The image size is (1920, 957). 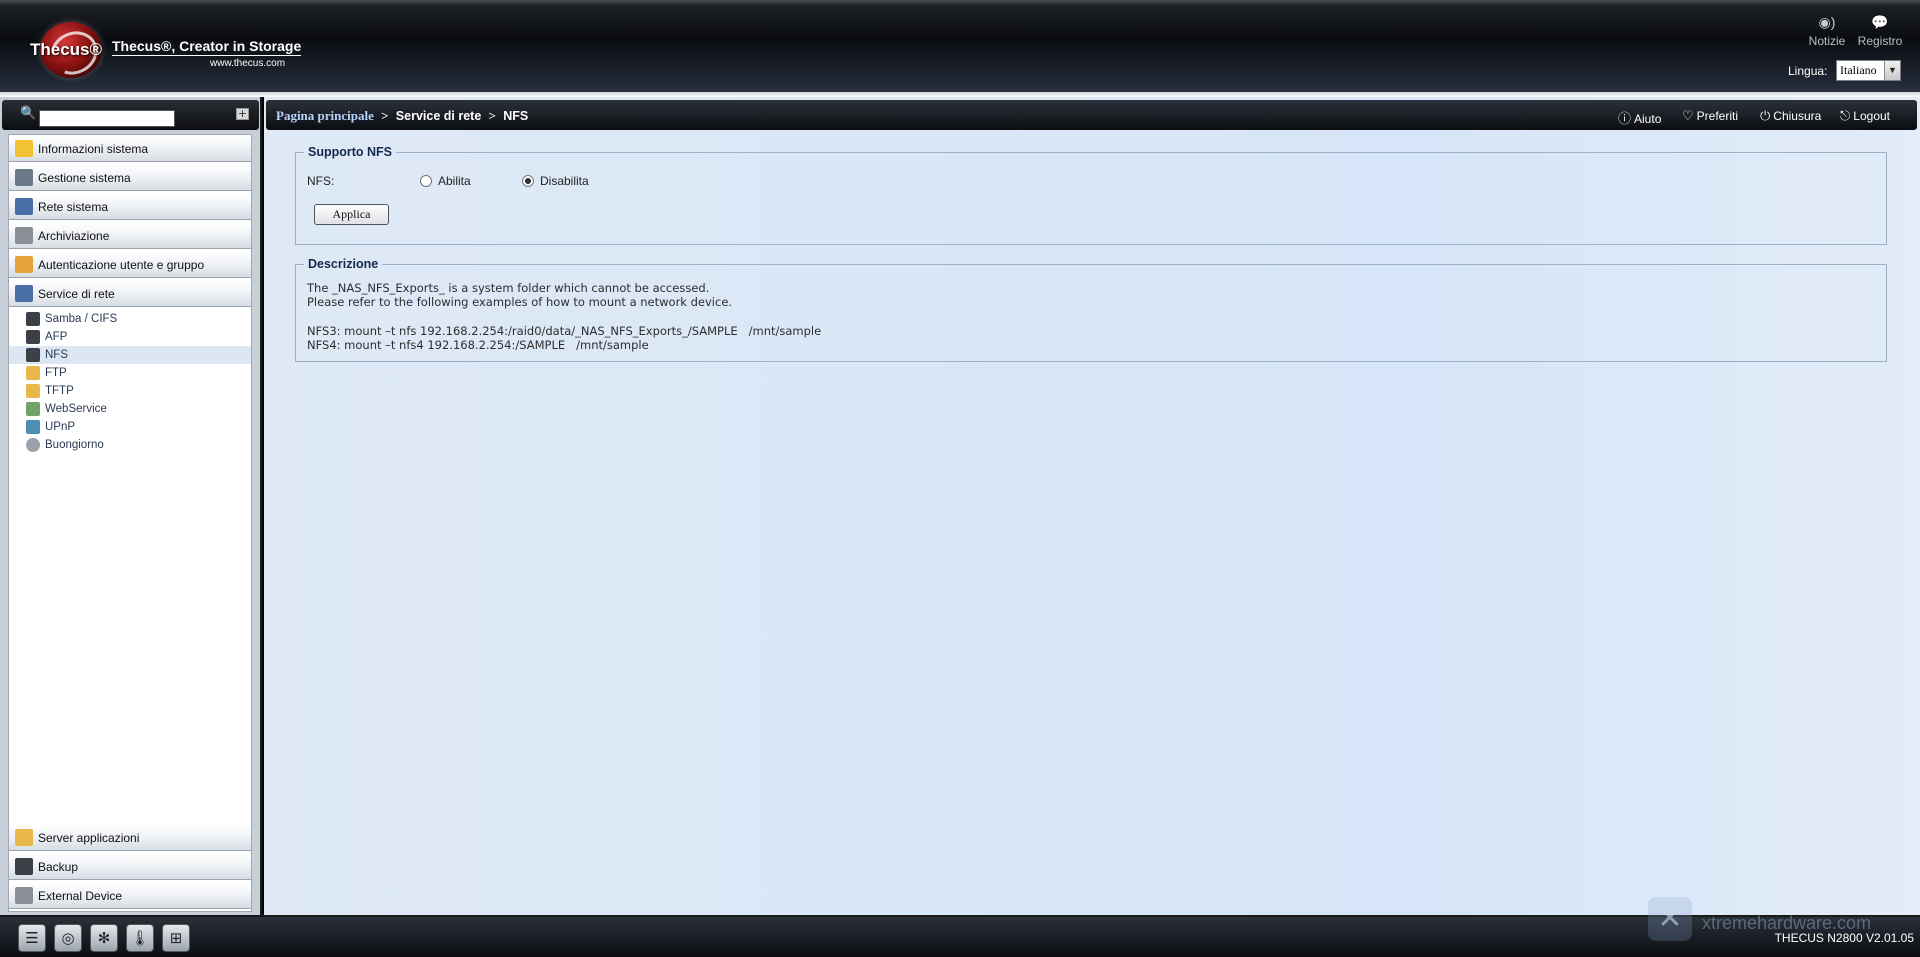 What do you see at coordinates (351, 214) in the screenshot?
I see `apply-button: Applica` at bounding box center [351, 214].